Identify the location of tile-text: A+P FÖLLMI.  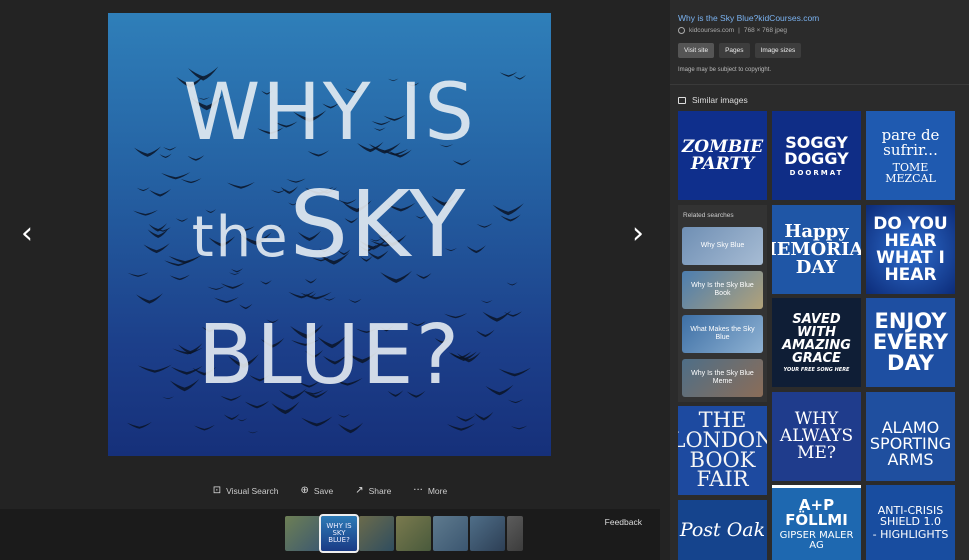
(816, 512).